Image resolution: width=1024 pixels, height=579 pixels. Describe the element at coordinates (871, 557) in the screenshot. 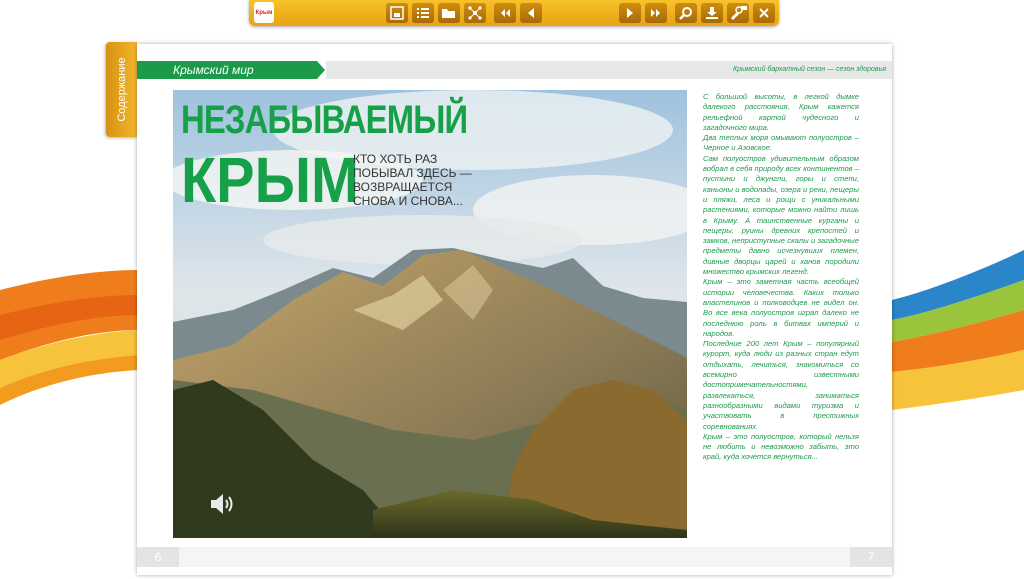

I see `page-number-right: 7` at that location.